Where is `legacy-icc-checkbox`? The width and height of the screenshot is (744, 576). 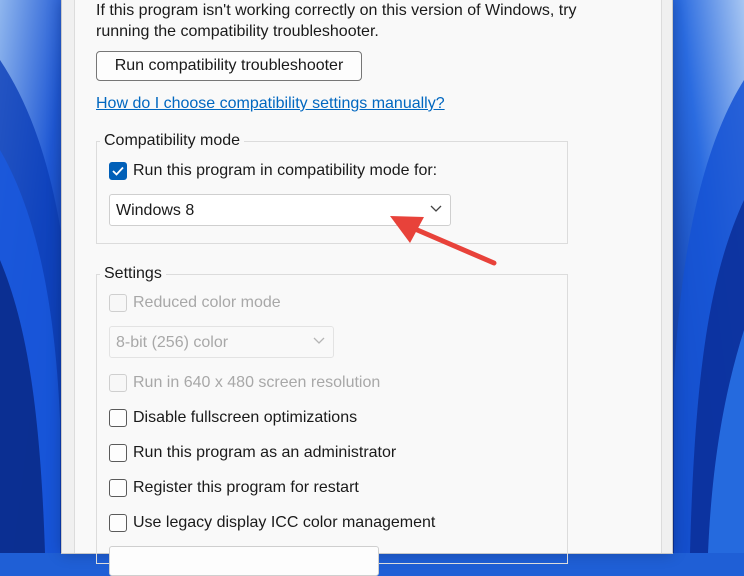
legacy-icc-checkbox is located at coordinates (118, 523).